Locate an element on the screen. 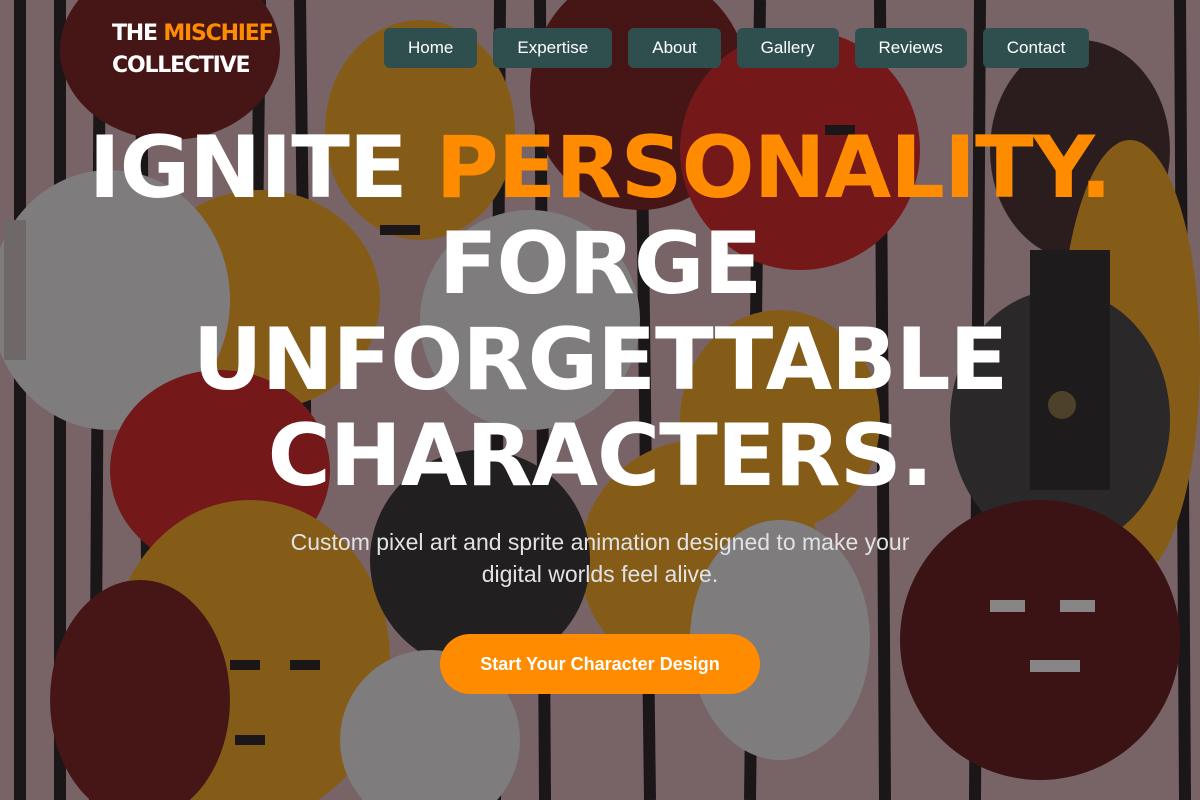  logo-line-1: THE MISCHIEF is located at coordinates (193, 34).